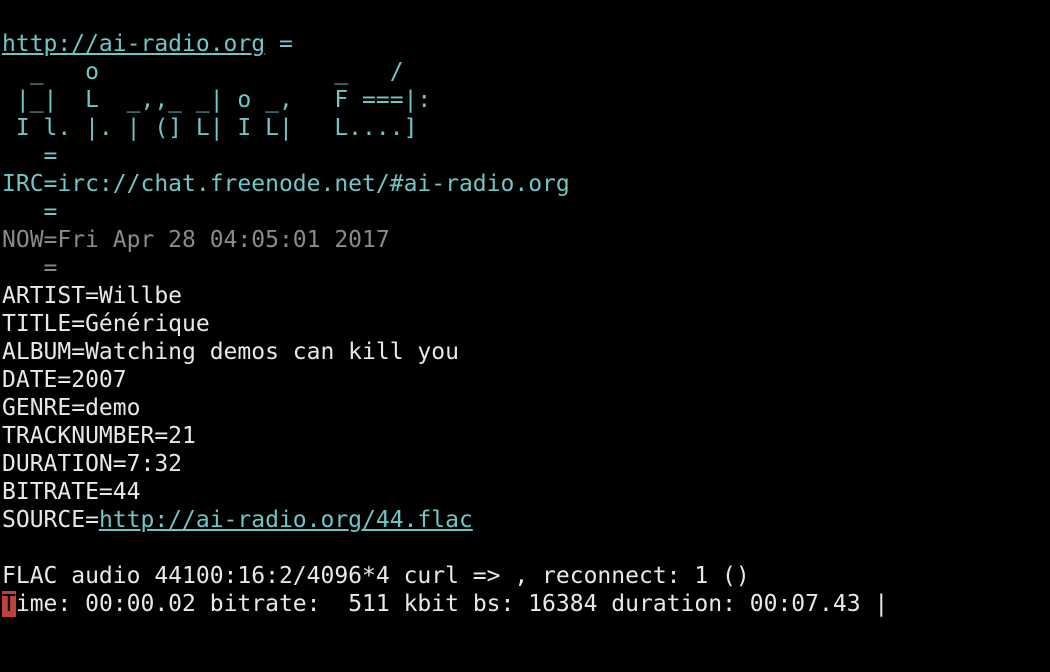 Image resolution: width=1050 pixels, height=672 pixels. I want to click on ascii-logo-line-1: _ o _ /, so click(203, 72).